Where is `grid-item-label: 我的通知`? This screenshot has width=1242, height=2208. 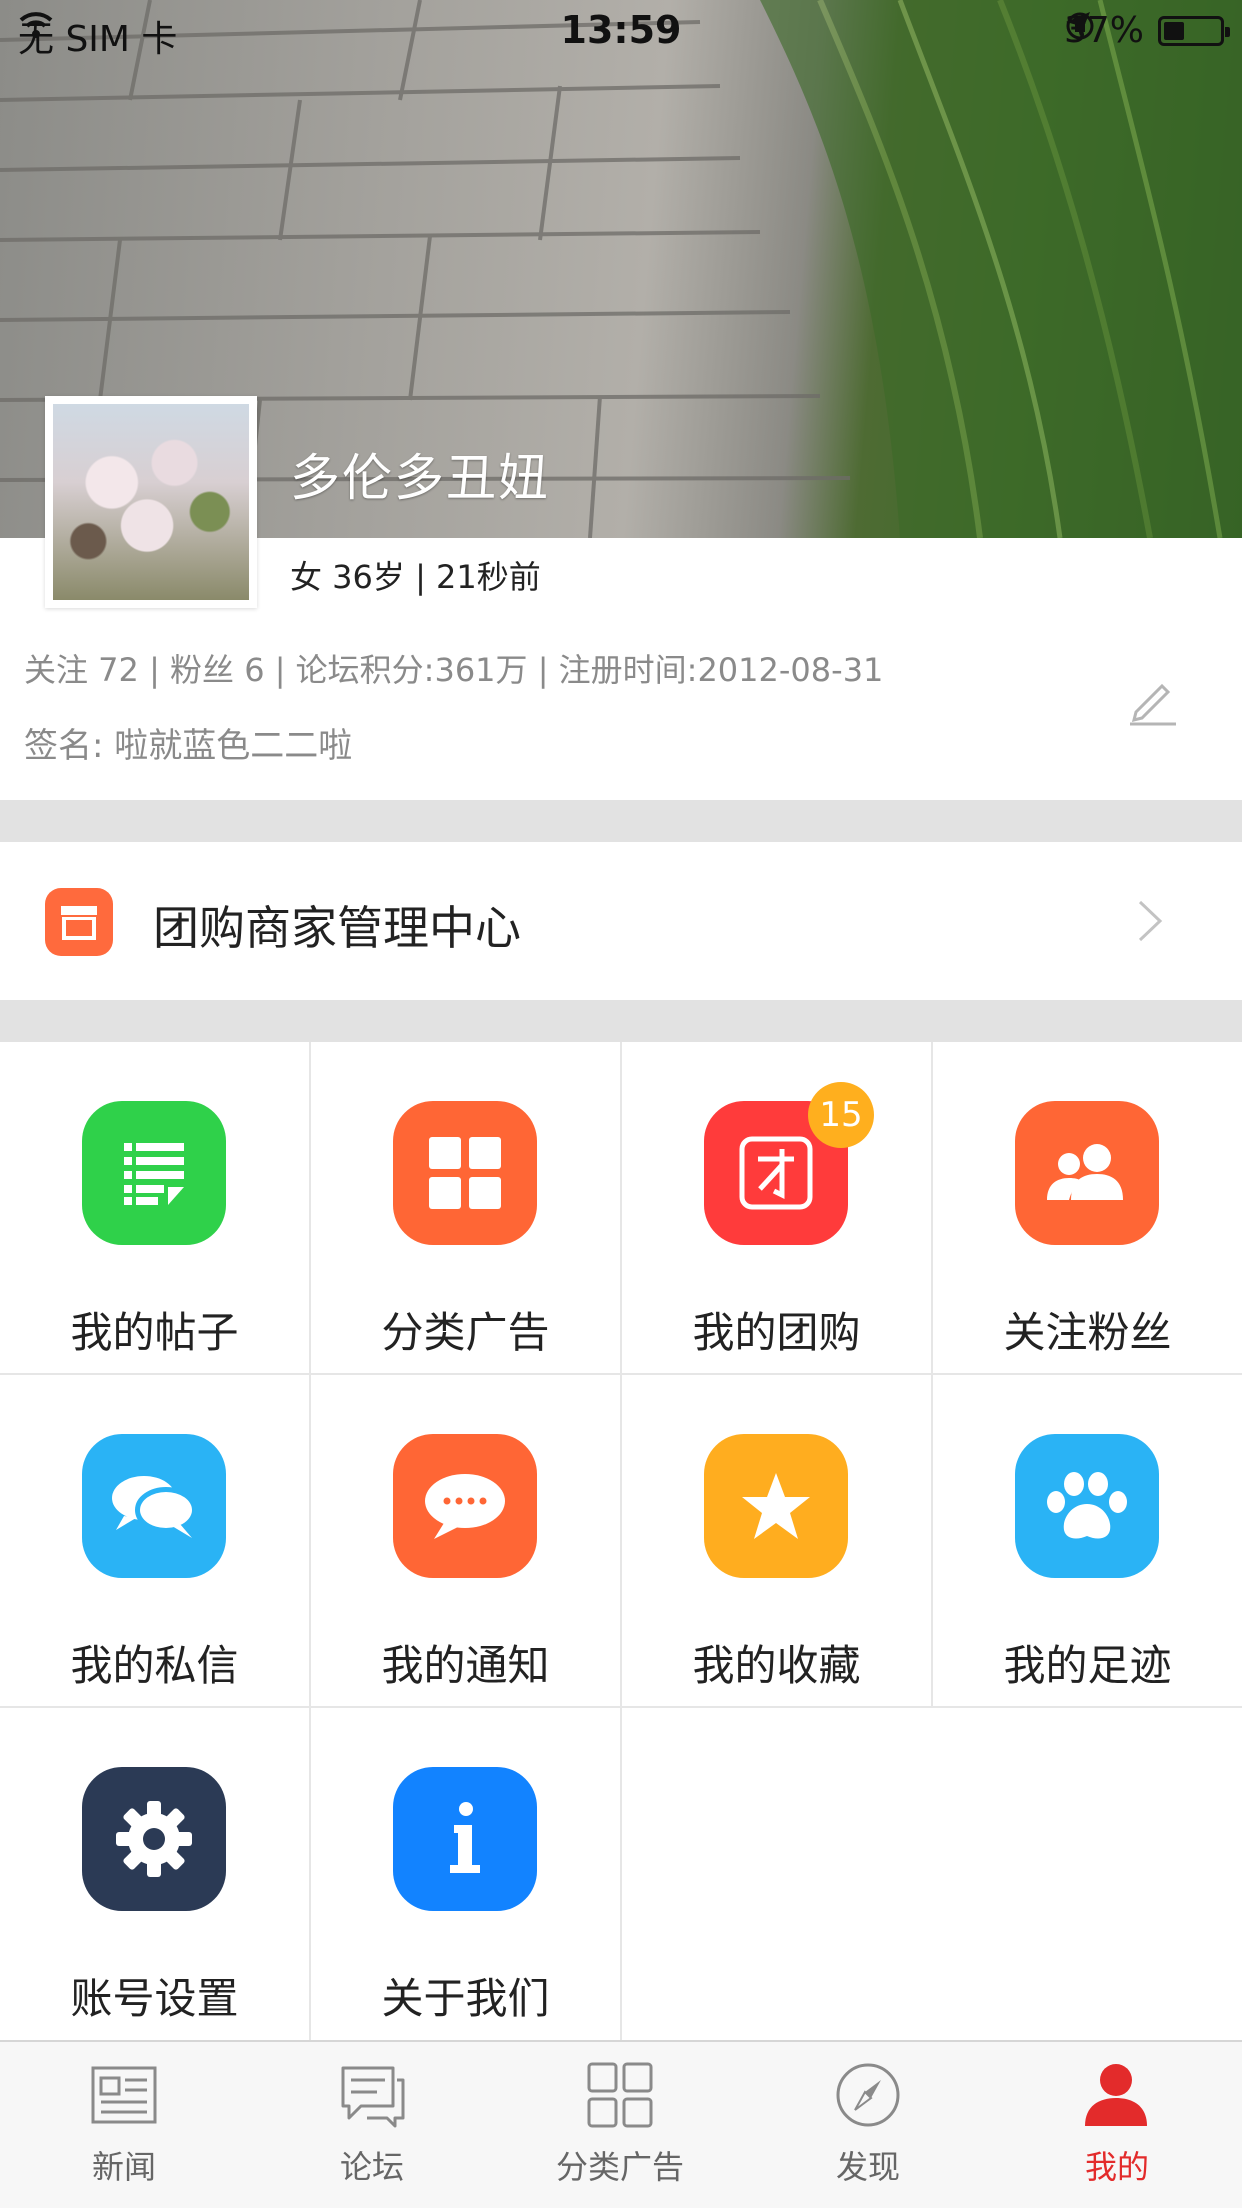
grid-item-label: 我的通知 is located at coordinates (465, 1665).